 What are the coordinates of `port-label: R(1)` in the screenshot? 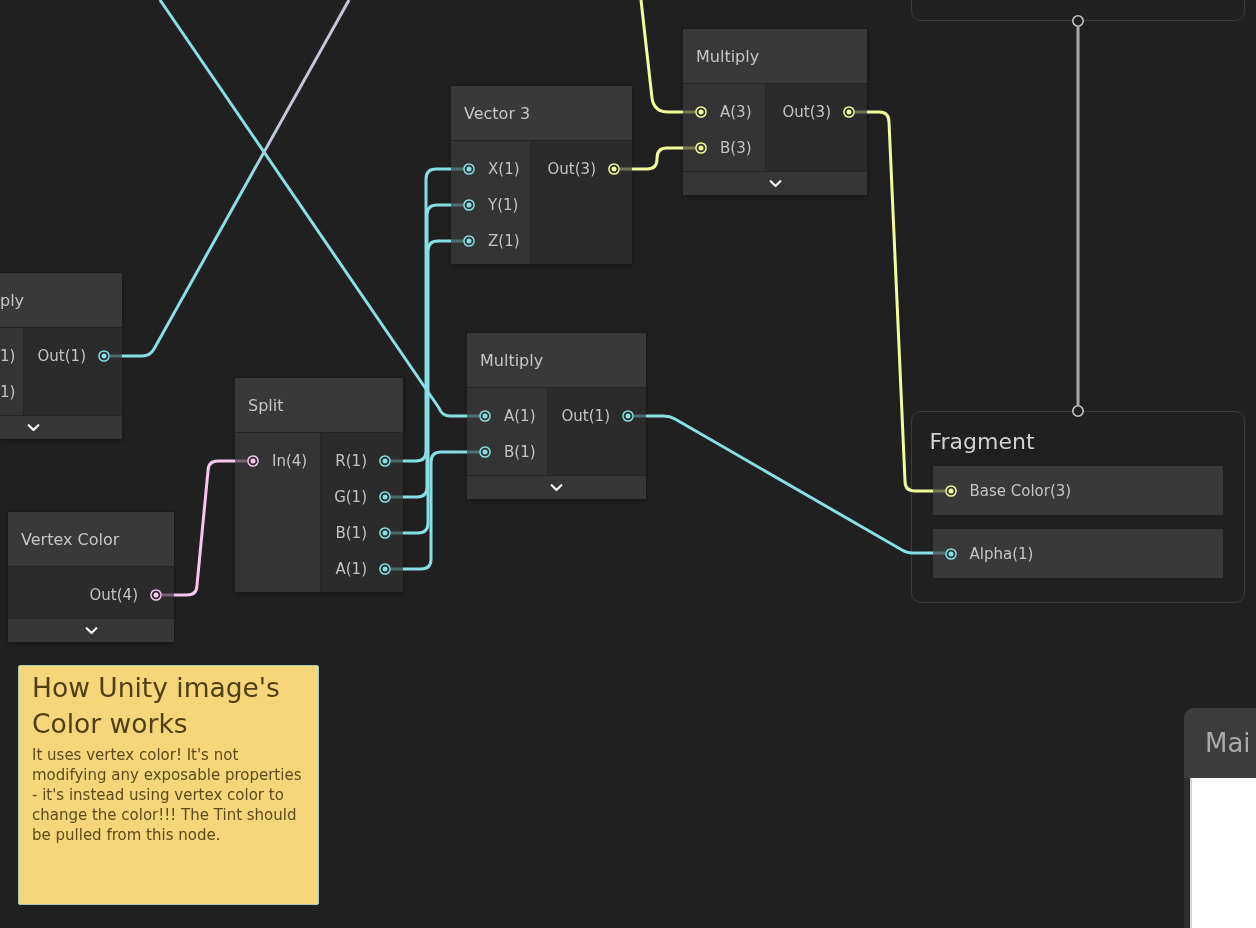 It's located at (351, 461).